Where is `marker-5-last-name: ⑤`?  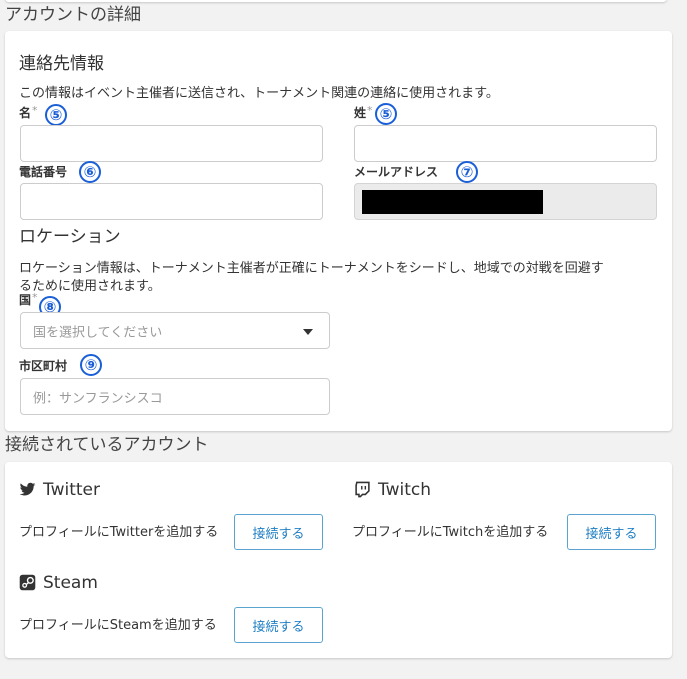 marker-5-last-name: ⑤ is located at coordinates (386, 114).